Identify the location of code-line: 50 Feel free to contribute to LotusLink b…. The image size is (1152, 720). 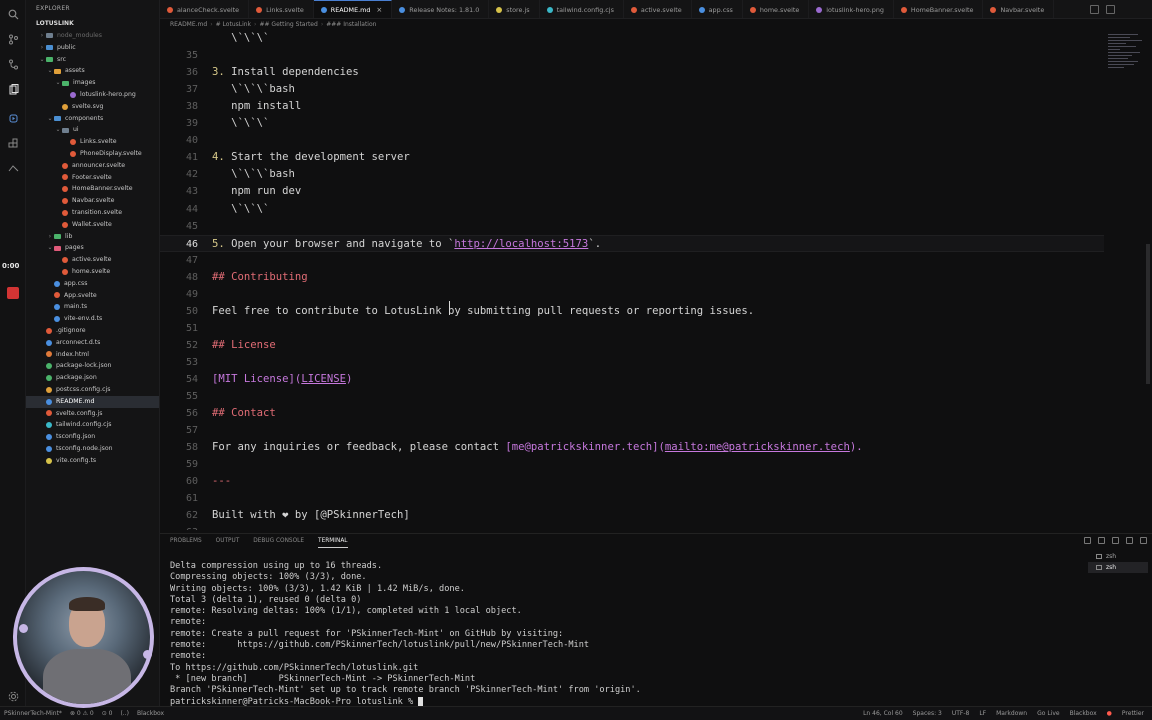
(632, 311).